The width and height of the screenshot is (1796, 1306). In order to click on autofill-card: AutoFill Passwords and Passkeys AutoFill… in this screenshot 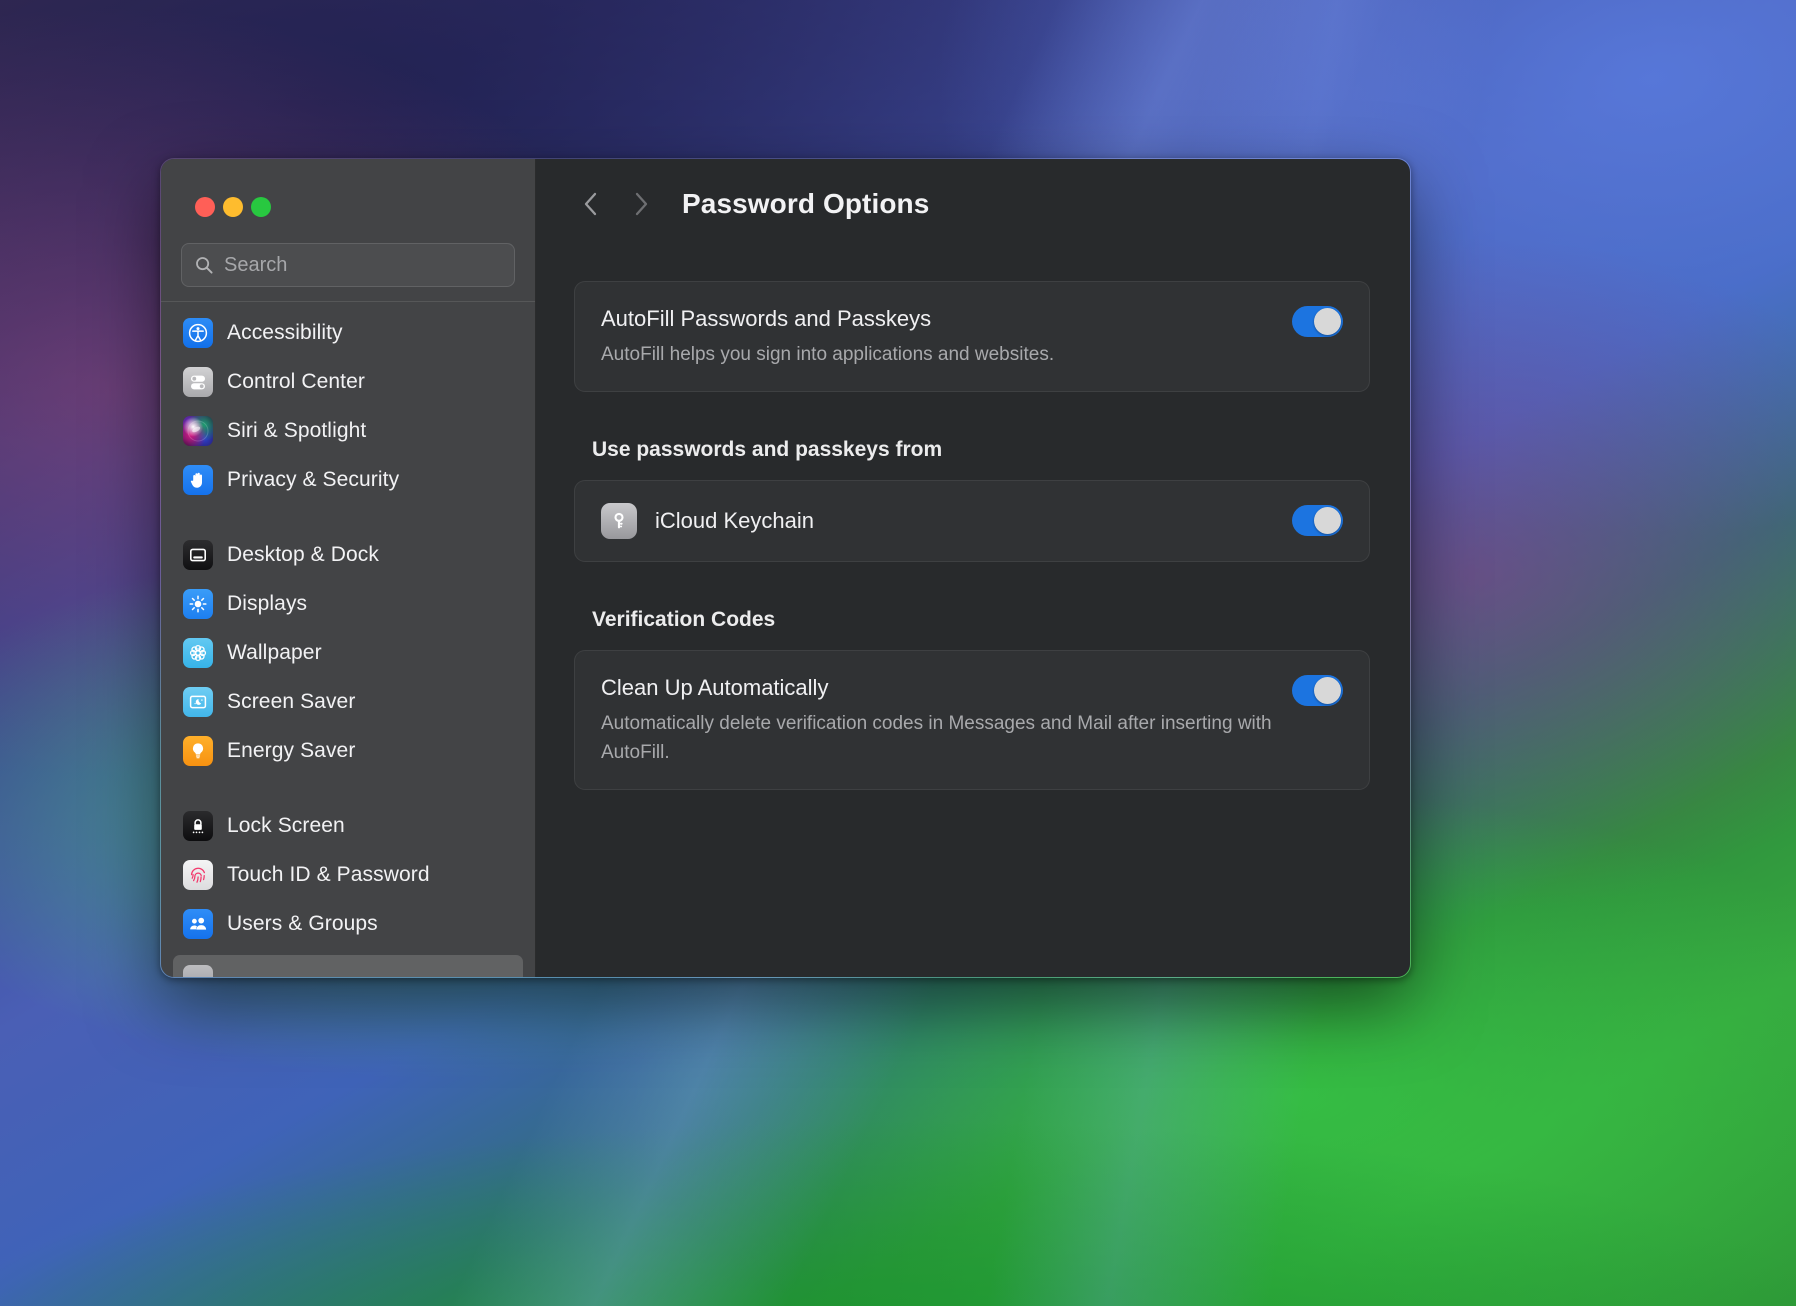, I will do `click(972, 336)`.